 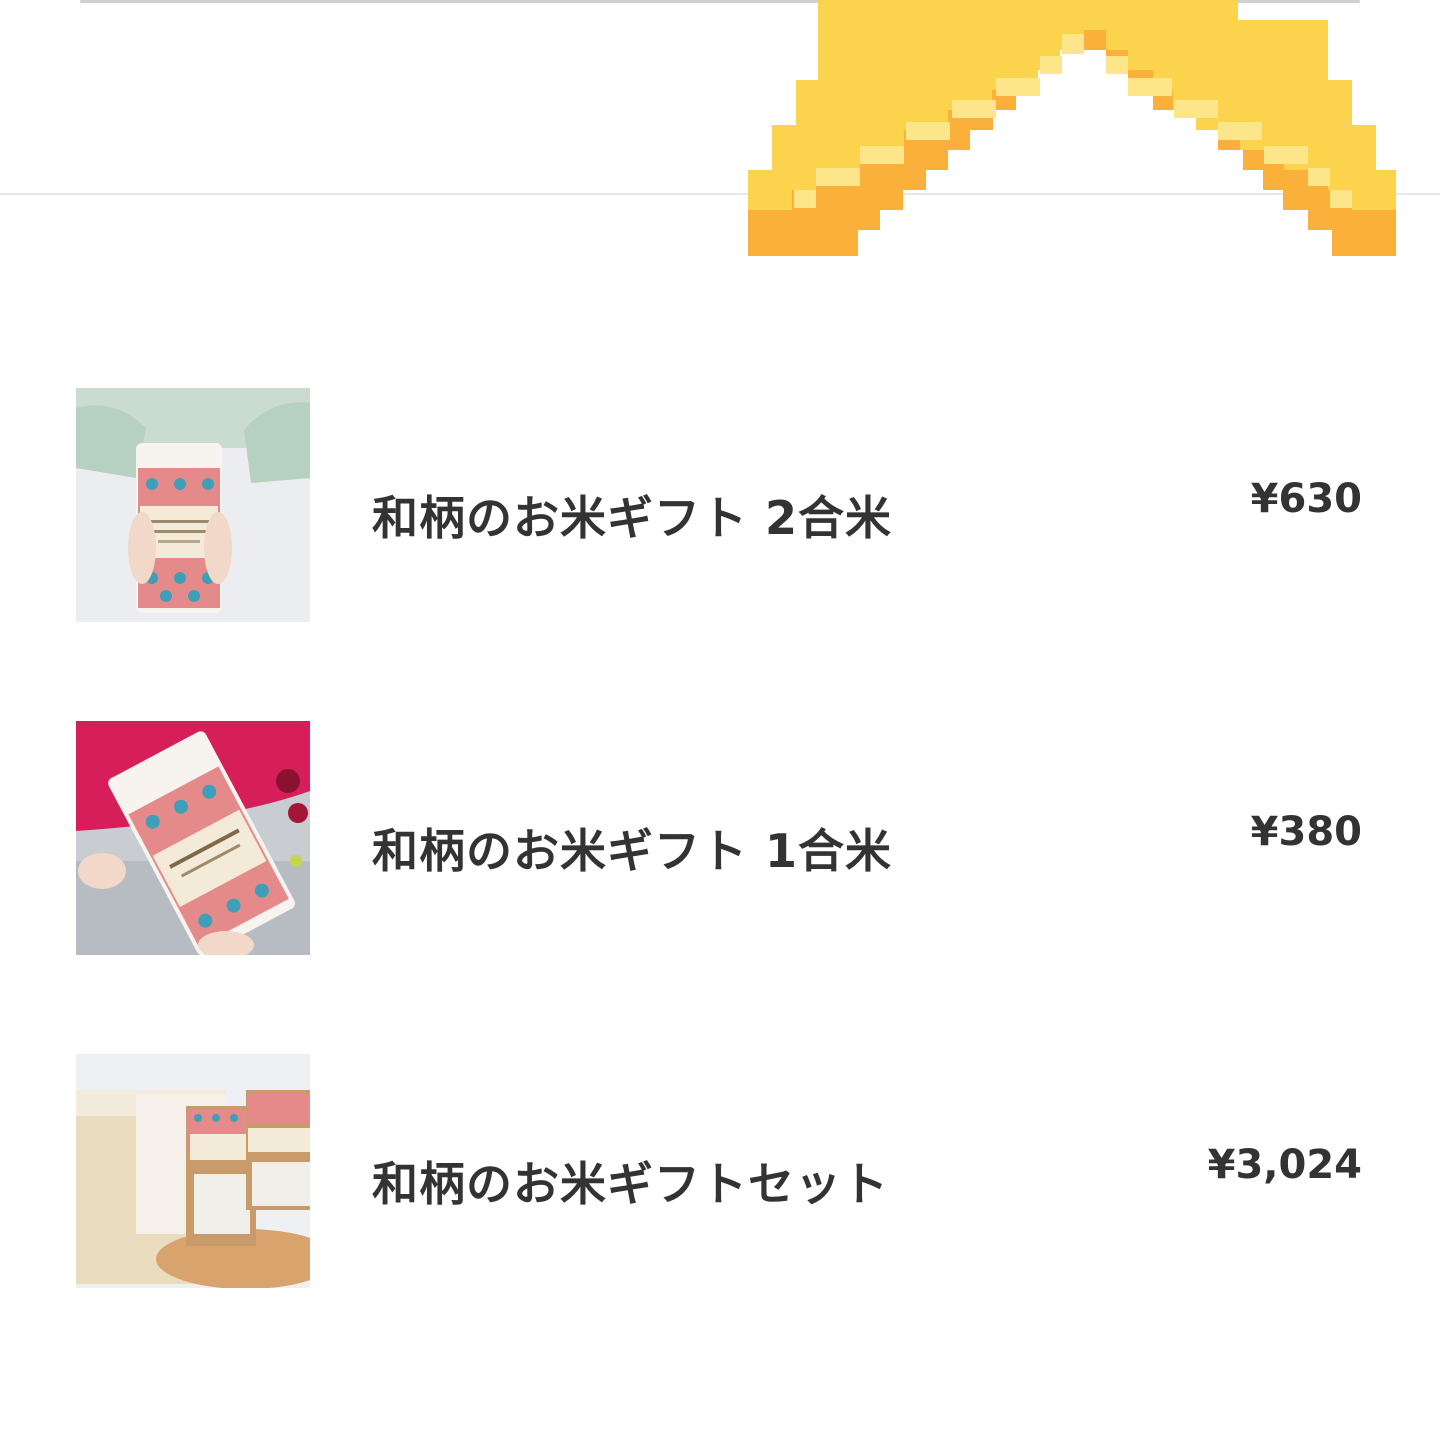 What do you see at coordinates (1306, 499) in the screenshot?
I see `product-price: ¥630` at bounding box center [1306, 499].